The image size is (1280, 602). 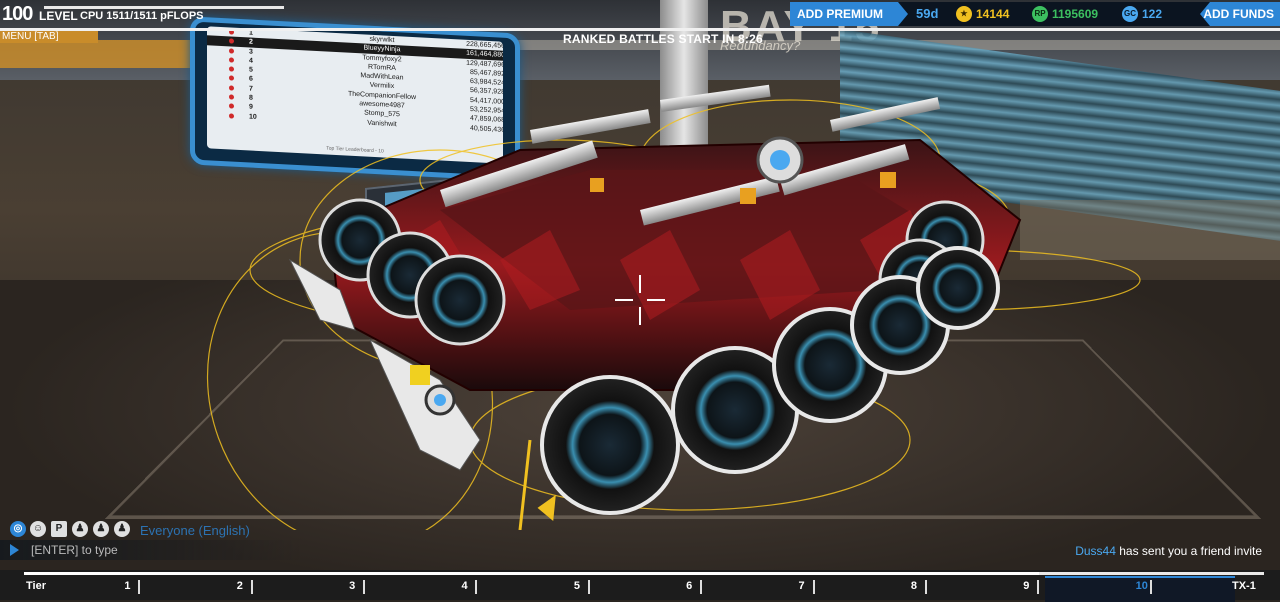 What do you see at coordinates (640, 586) in the screenshot?
I see `tier-progress-bar: Tier 1 2 3 4 5 6 7 8 9 10 TX-1` at bounding box center [640, 586].